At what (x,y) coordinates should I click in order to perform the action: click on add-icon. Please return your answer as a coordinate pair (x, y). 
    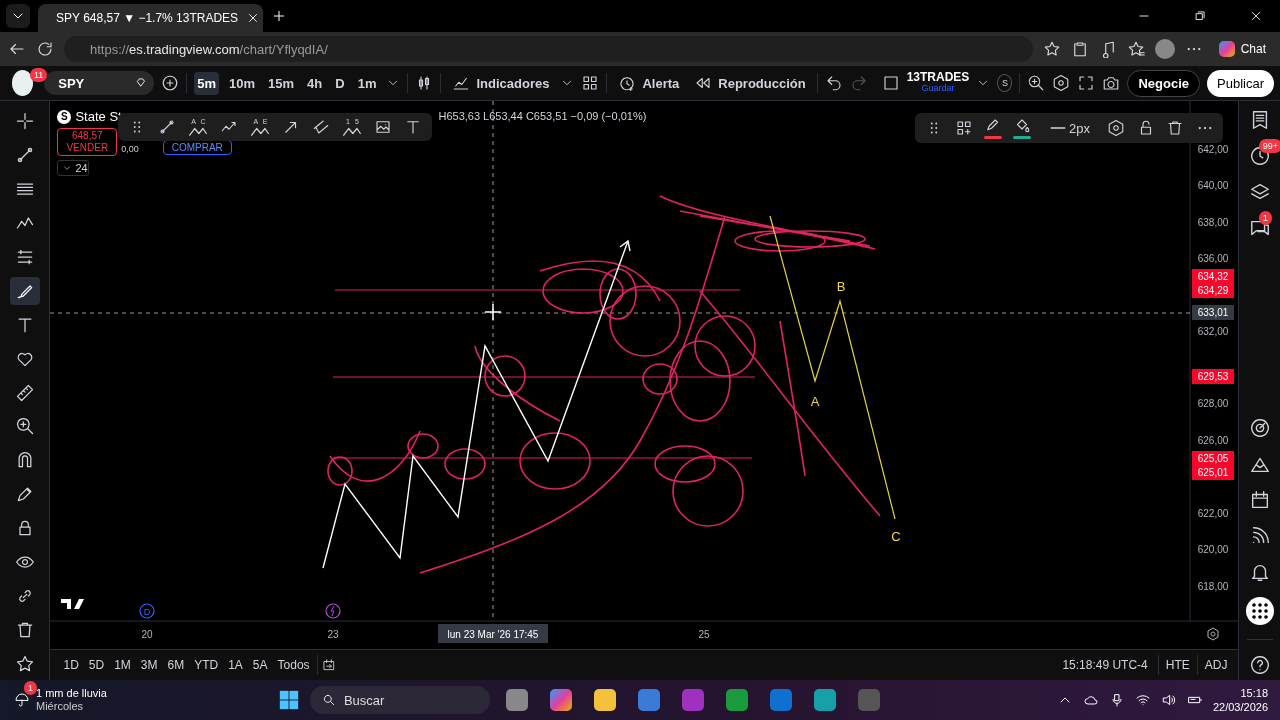
    Looking at the image, I should click on (963, 128).